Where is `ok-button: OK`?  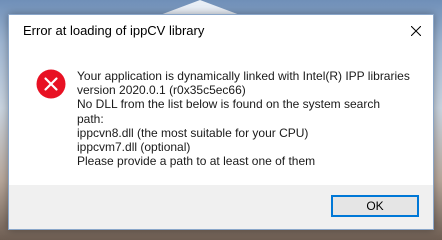 ok-button: OK is located at coordinates (375, 206).